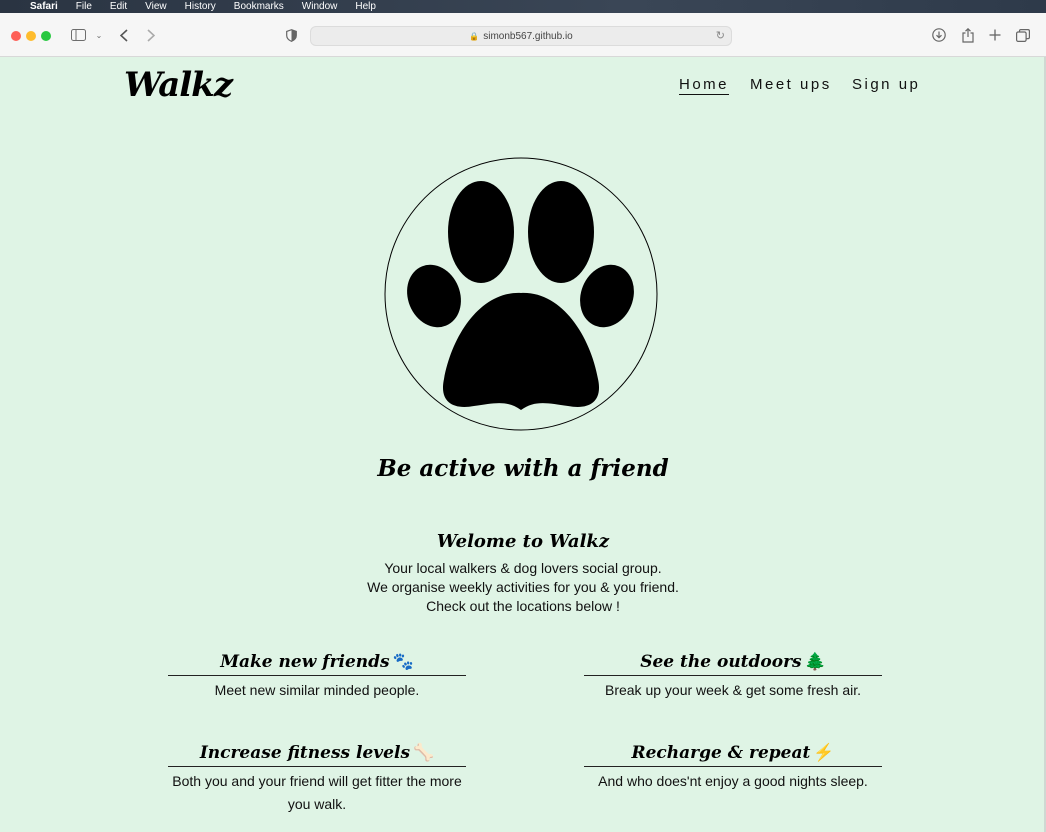 Image resolution: width=1046 pixels, height=832 pixels. I want to click on menu-help: Help, so click(365, 6).